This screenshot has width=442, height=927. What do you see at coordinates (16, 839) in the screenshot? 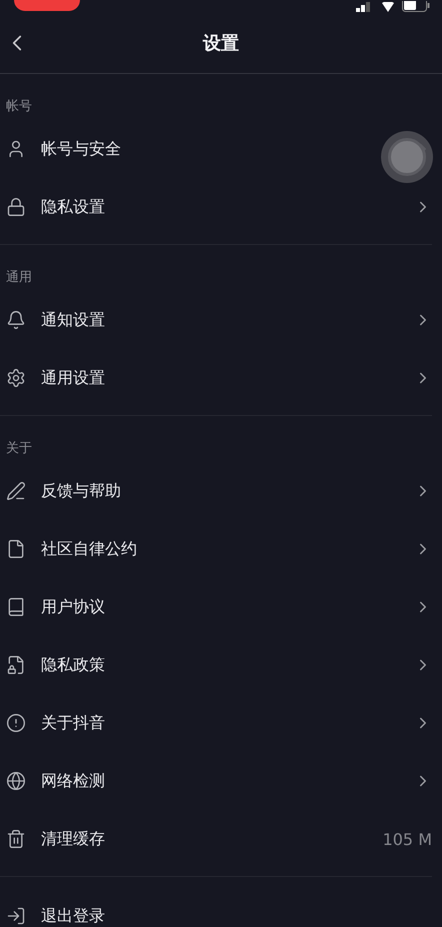
I see `trash-icon` at bounding box center [16, 839].